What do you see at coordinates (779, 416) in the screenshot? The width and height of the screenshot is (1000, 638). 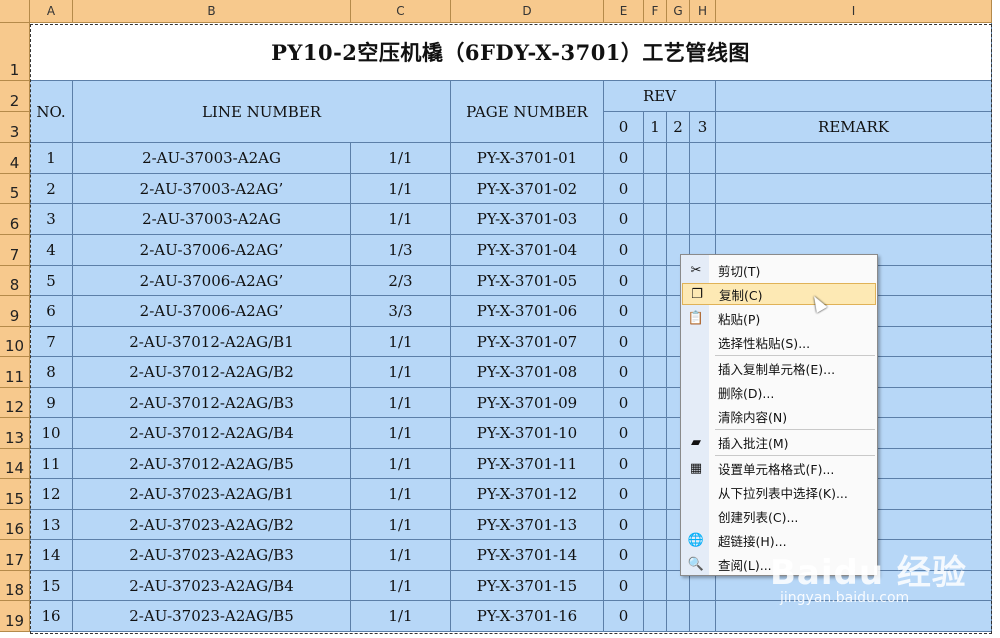 I see `menu-item-6: 清除内容(N)` at bounding box center [779, 416].